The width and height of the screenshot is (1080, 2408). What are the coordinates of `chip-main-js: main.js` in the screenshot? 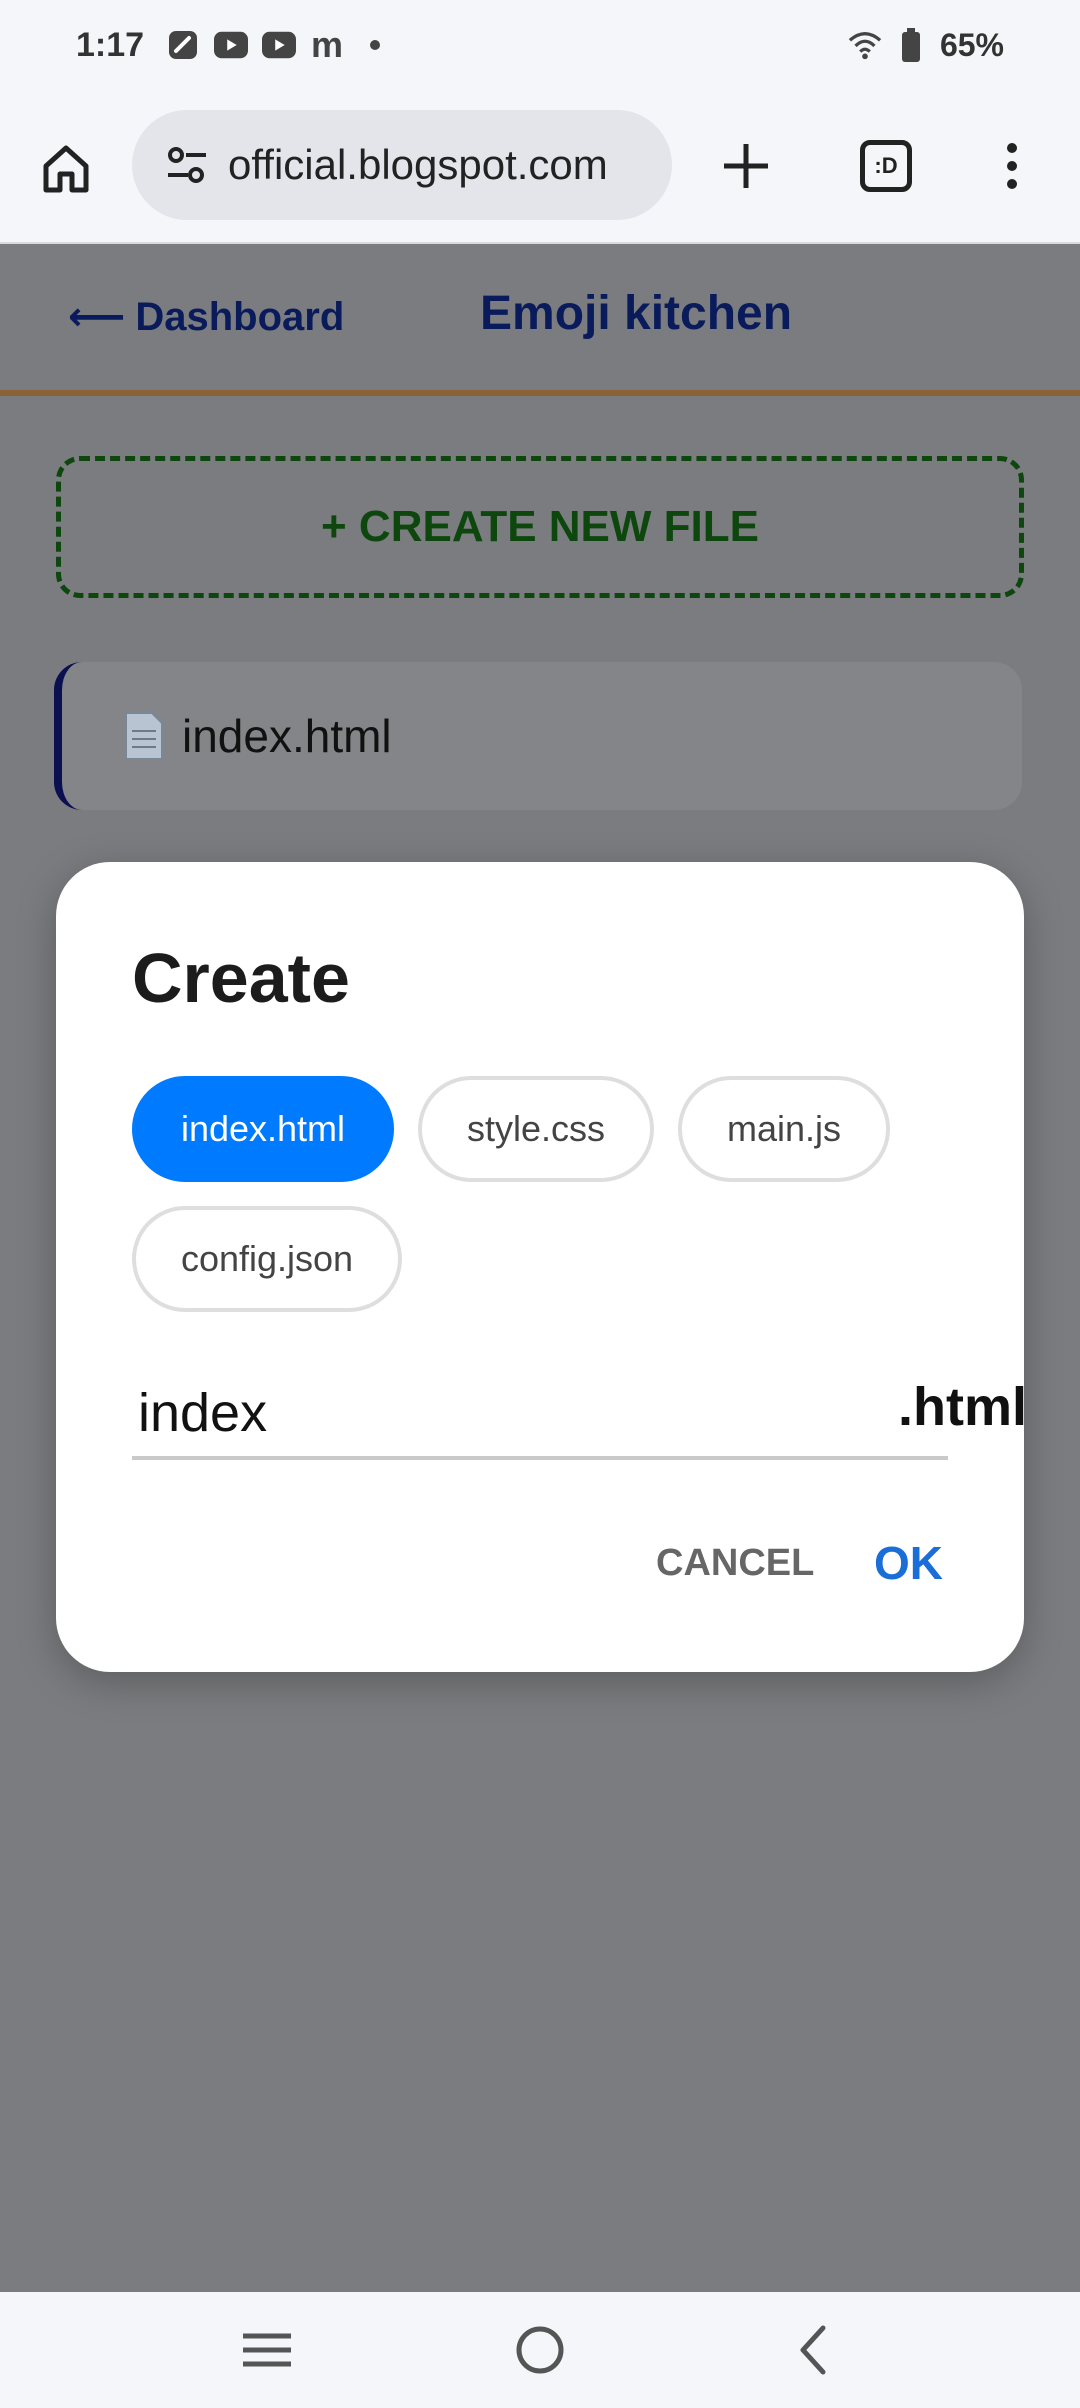 It's located at (784, 1129).